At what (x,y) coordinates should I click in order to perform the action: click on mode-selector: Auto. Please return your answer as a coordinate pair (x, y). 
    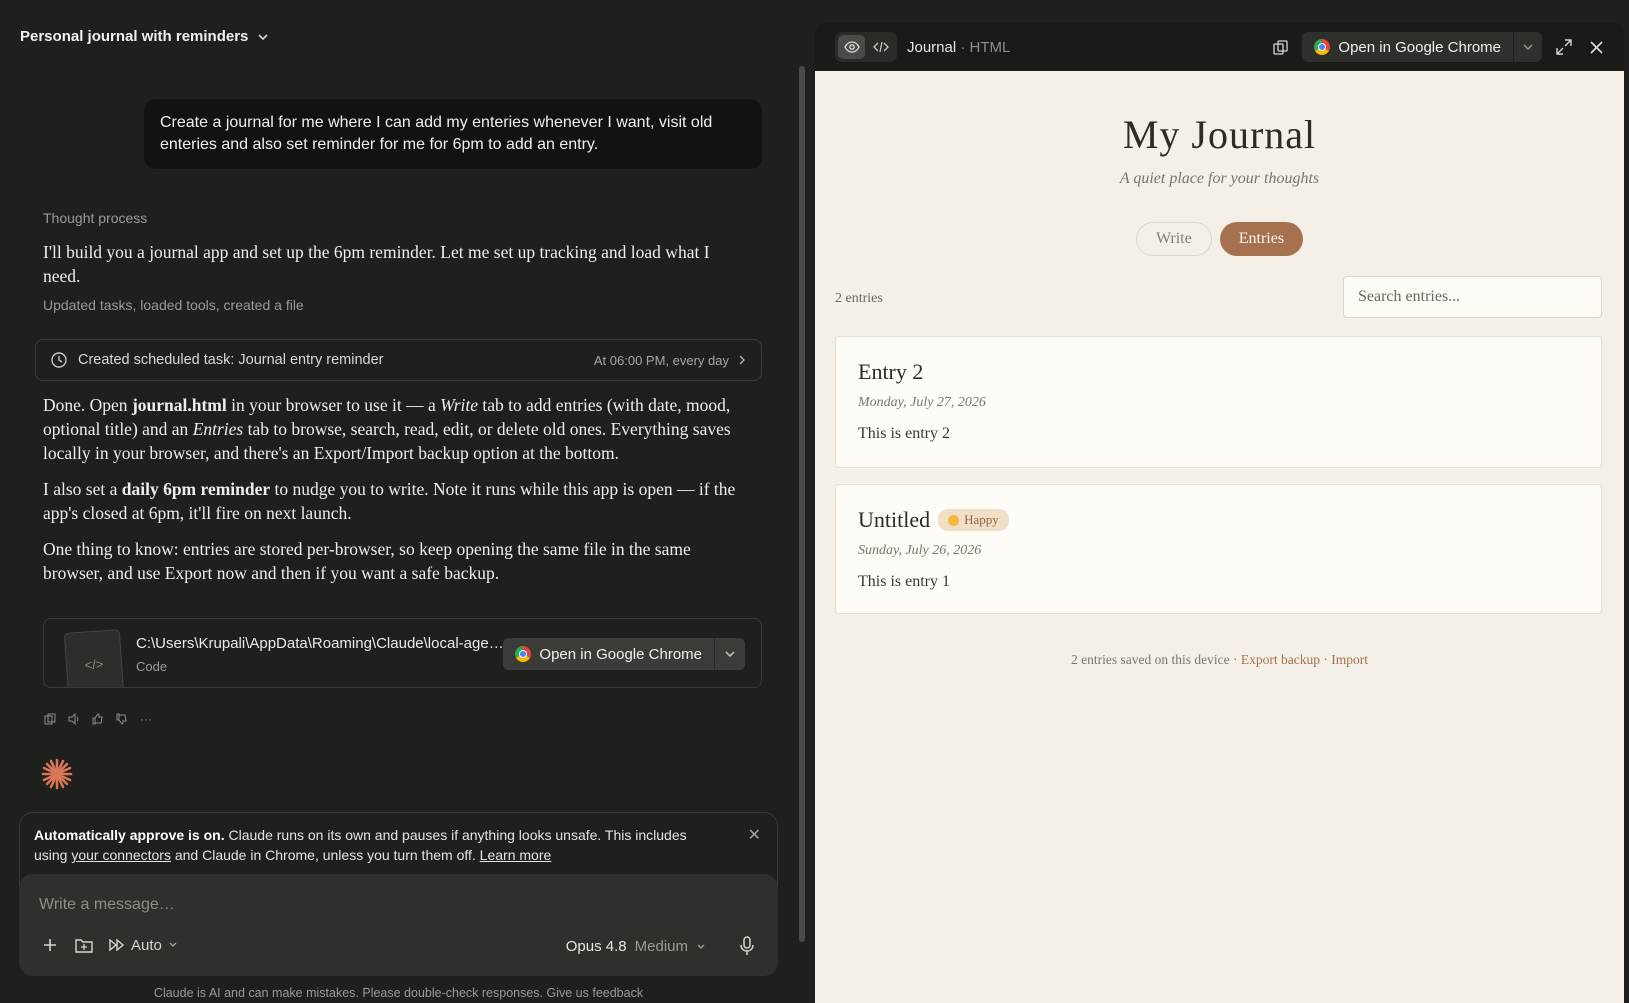
    Looking at the image, I should click on (143, 945).